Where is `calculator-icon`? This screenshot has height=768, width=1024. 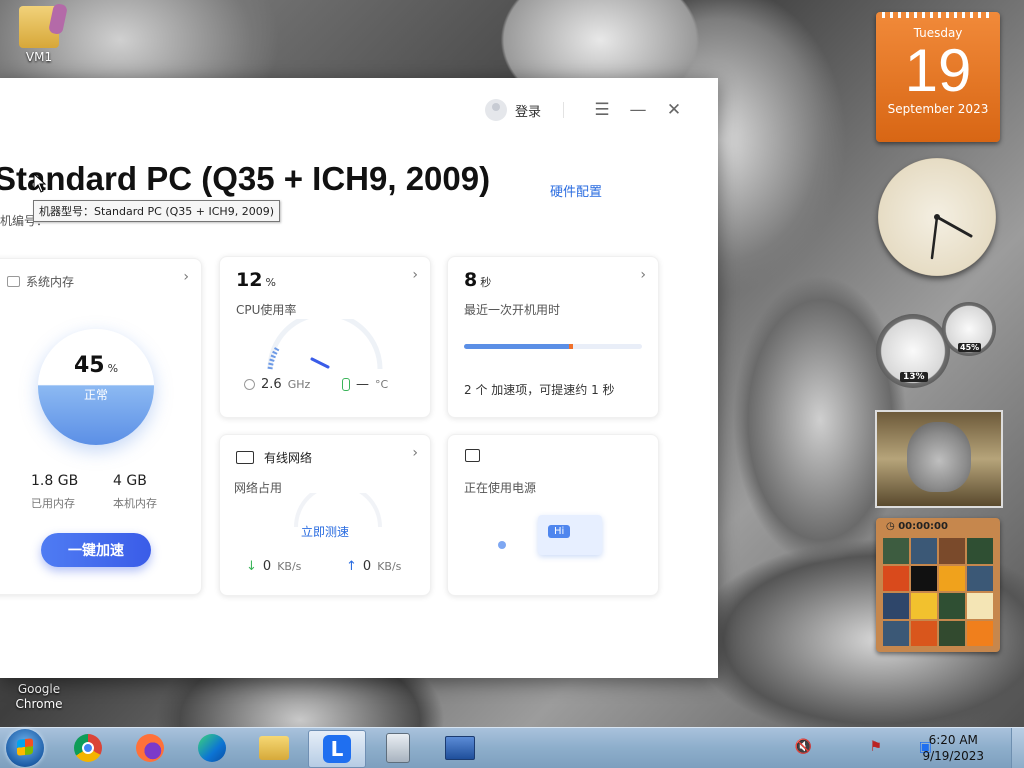
calculator-icon is located at coordinates (398, 748).